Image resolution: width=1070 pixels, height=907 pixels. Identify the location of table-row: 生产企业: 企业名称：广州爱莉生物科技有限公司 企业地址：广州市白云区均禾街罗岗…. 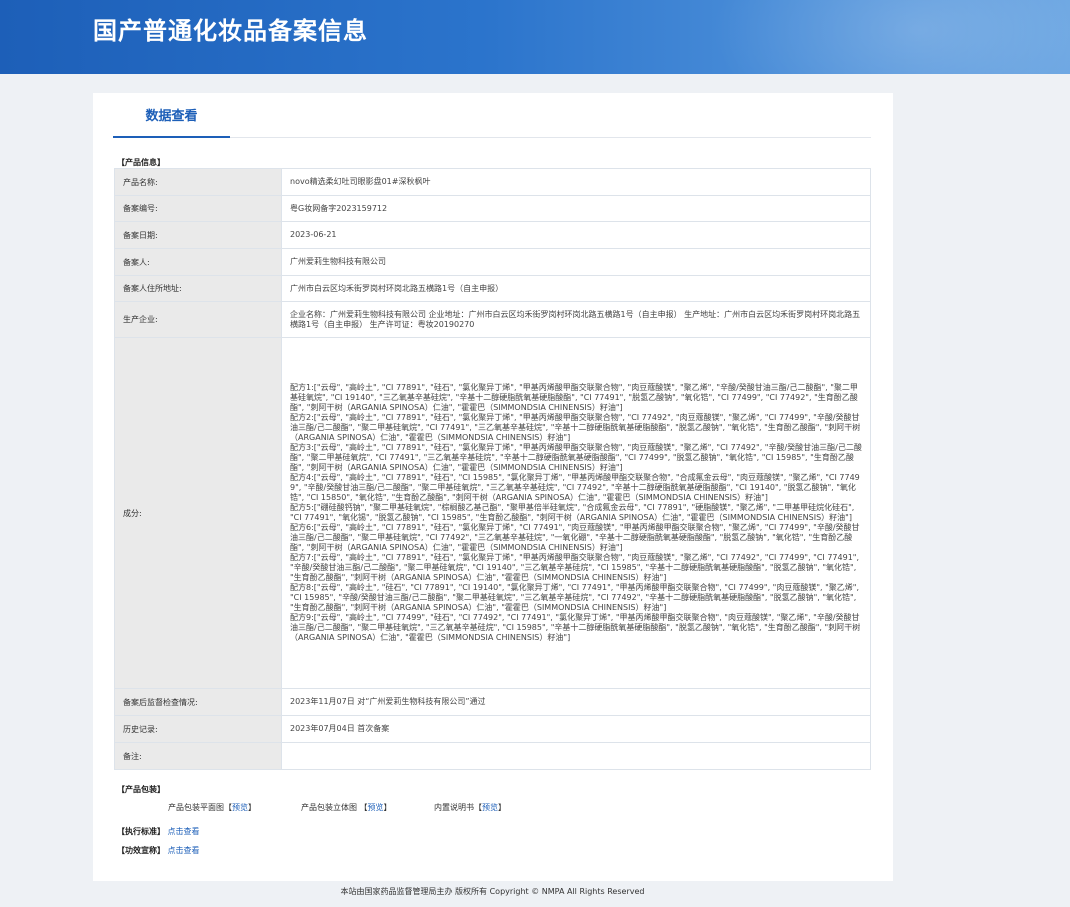
(492, 319).